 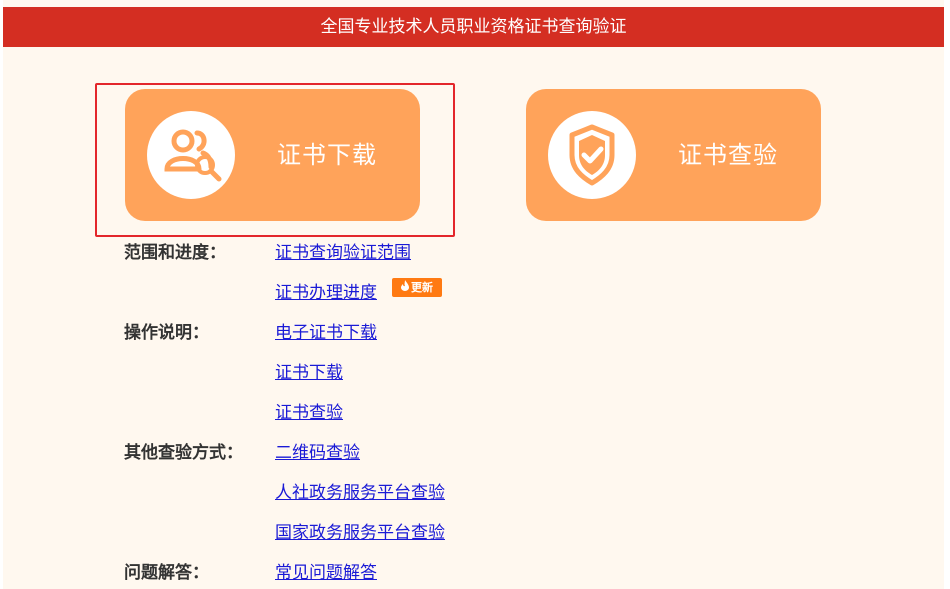 What do you see at coordinates (166, 573) in the screenshot?
I see `faq-label: 问题解答：` at bounding box center [166, 573].